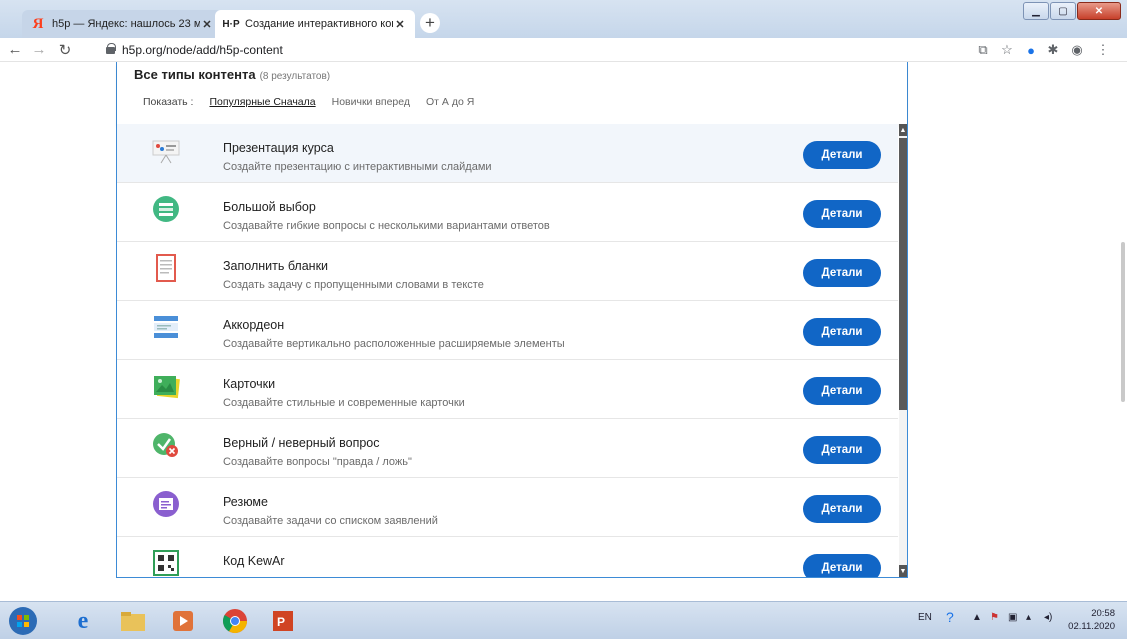 This screenshot has height=639, width=1127. Describe the element at coordinates (1012, 617) in the screenshot. I see `display-icon: ▣` at that location.